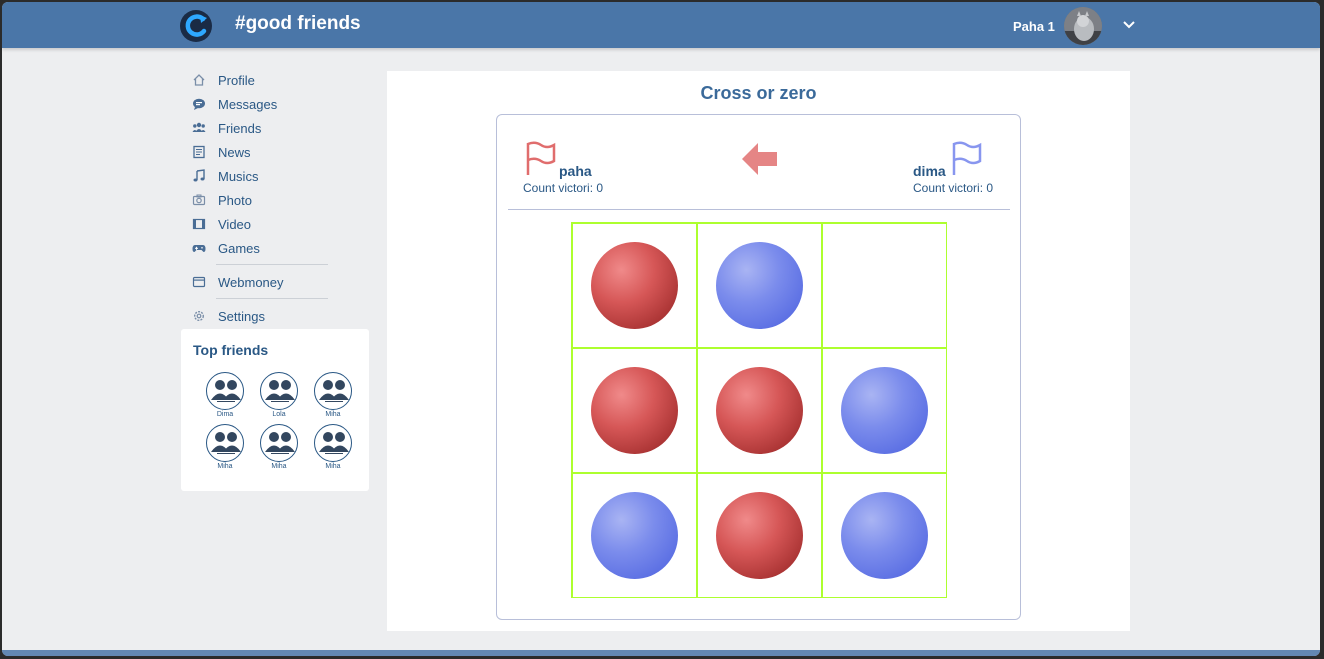 The width and height of the screenshot is (1324, 659). Describe the element at coordinates (238, 176) in the screenshot. I see `sidebar-item-label: Musics` at that location.